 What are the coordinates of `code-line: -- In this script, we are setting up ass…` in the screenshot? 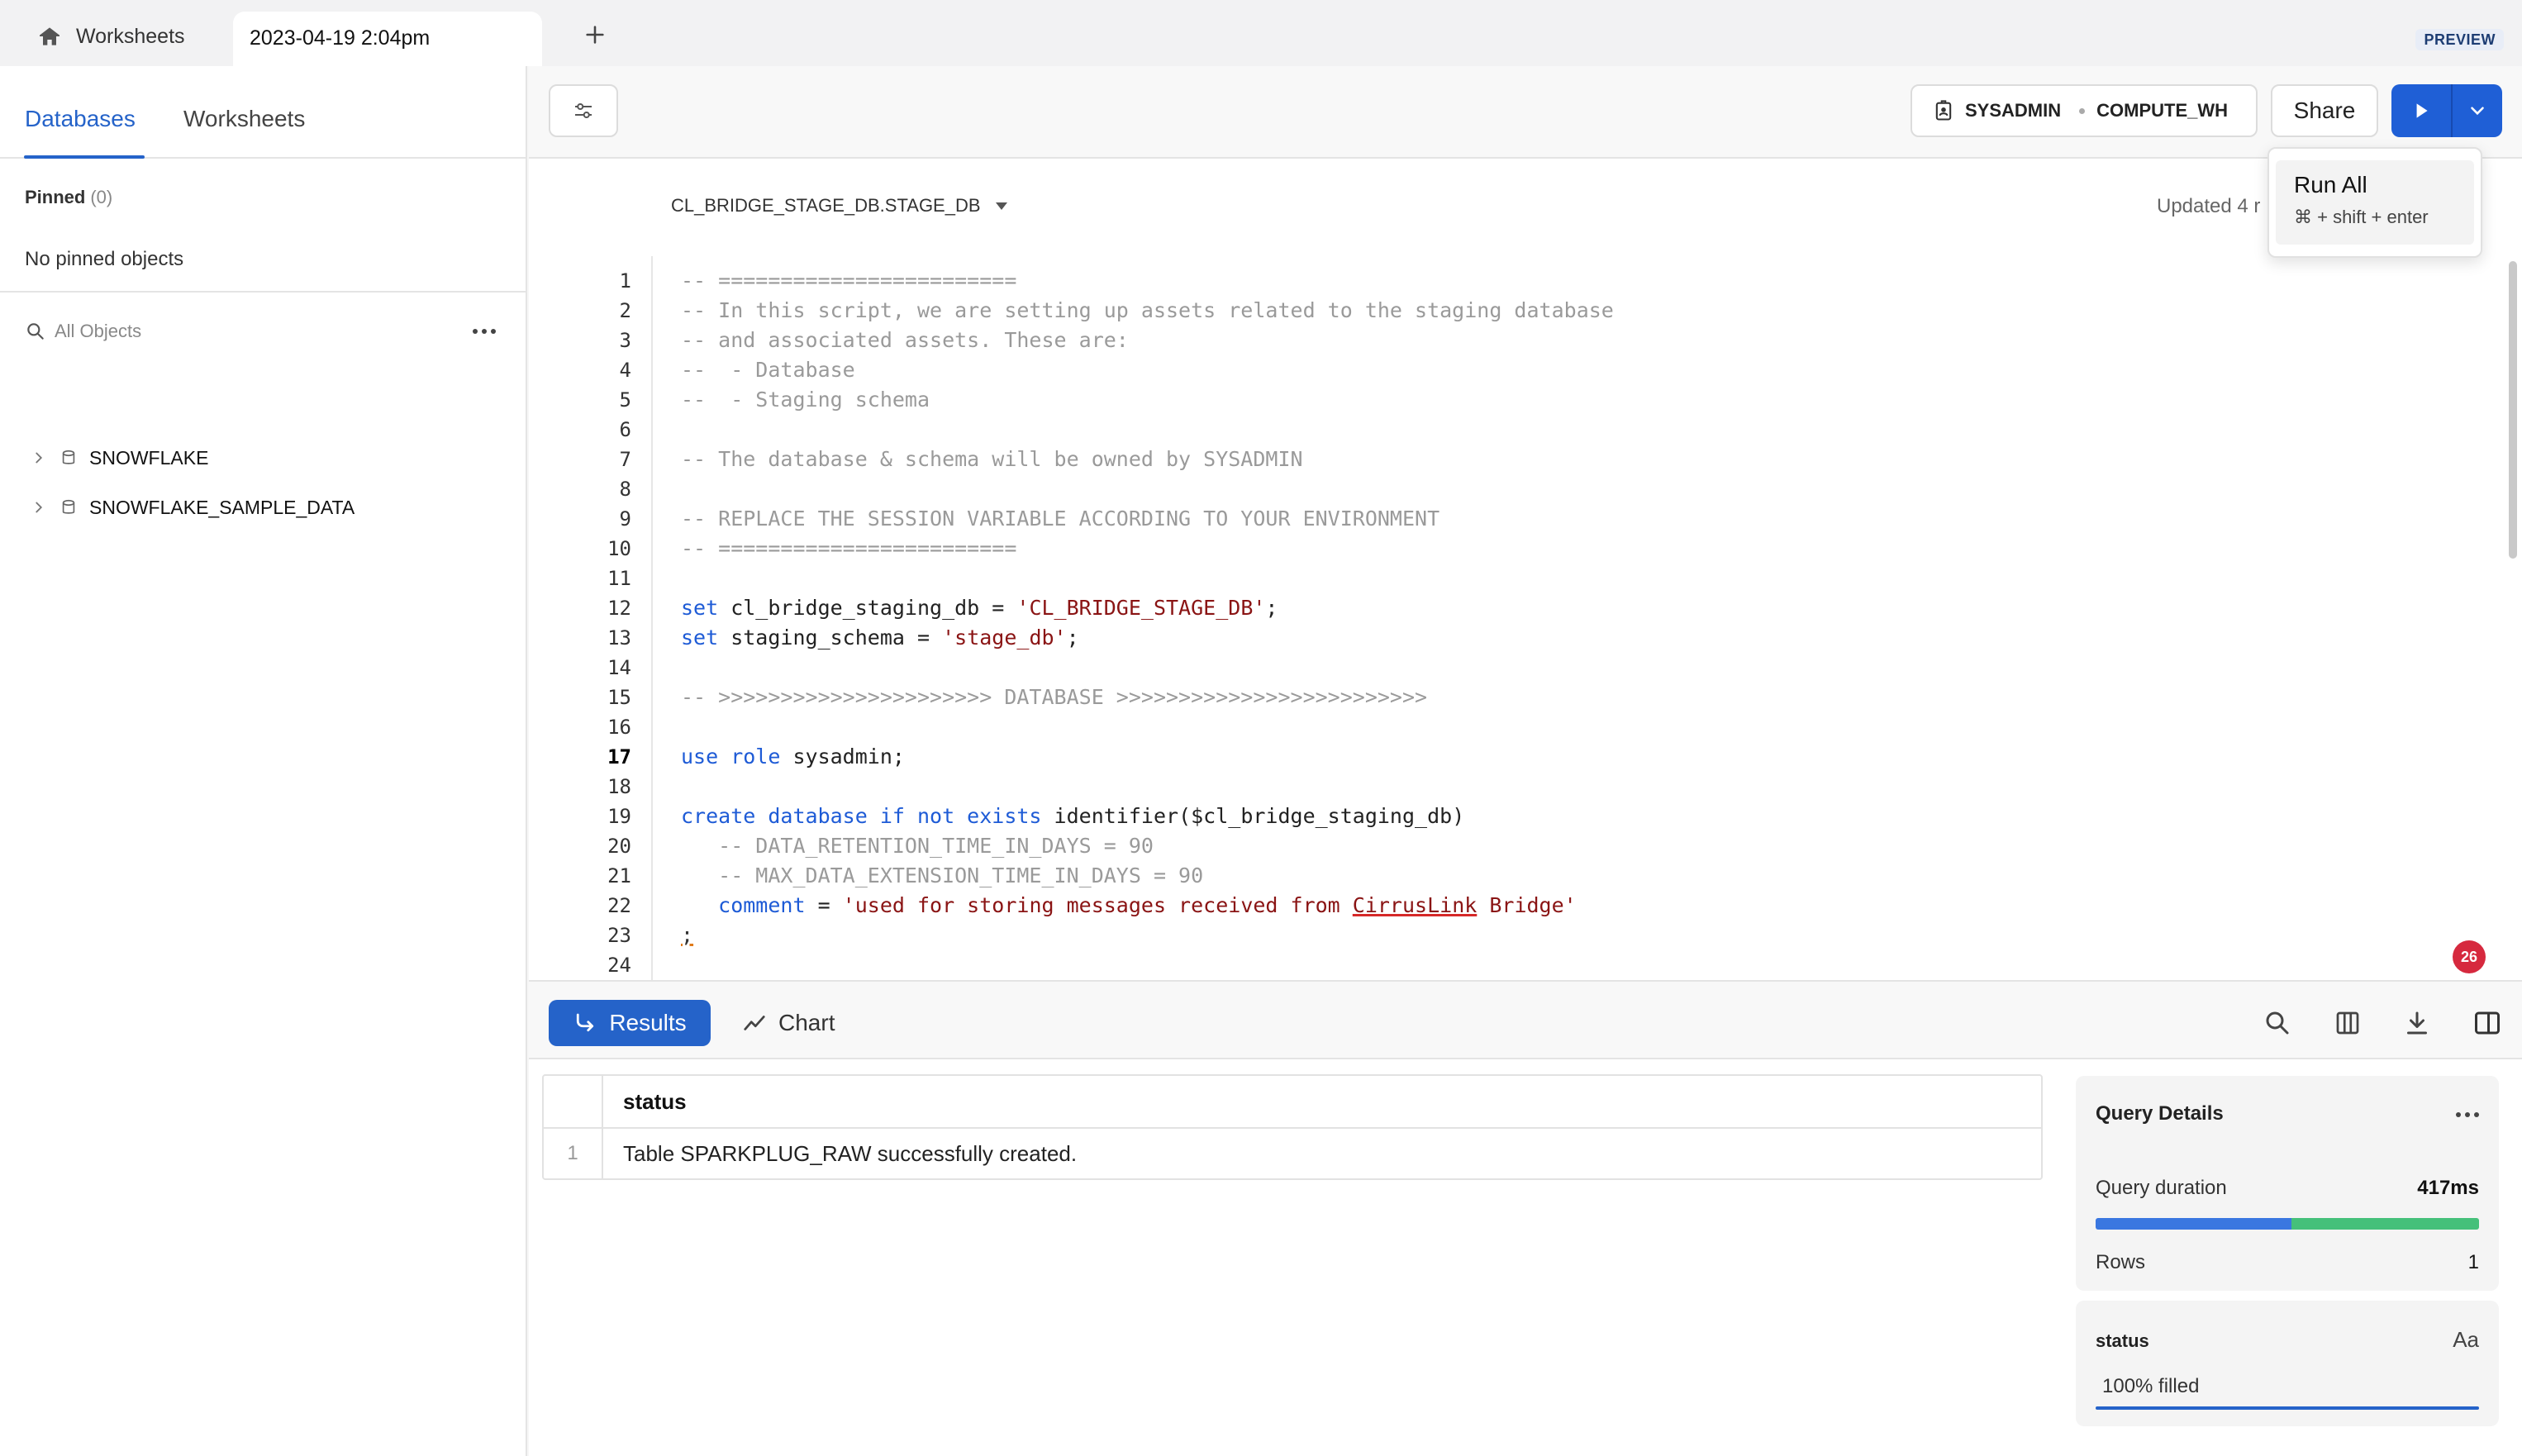 It's located at (1586, 311).